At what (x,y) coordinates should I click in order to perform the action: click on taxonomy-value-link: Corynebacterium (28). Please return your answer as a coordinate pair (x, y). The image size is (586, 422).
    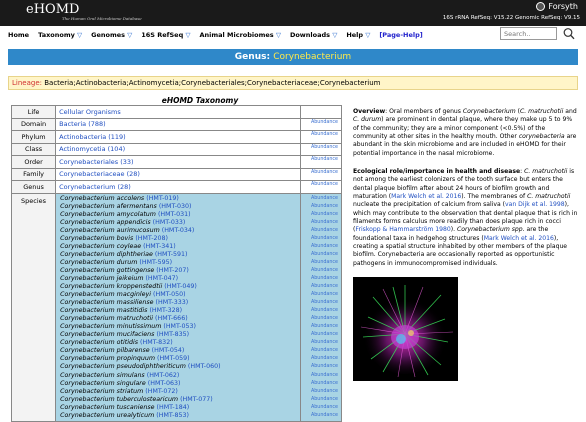
    Looking at the image, I should click on (178, 187).